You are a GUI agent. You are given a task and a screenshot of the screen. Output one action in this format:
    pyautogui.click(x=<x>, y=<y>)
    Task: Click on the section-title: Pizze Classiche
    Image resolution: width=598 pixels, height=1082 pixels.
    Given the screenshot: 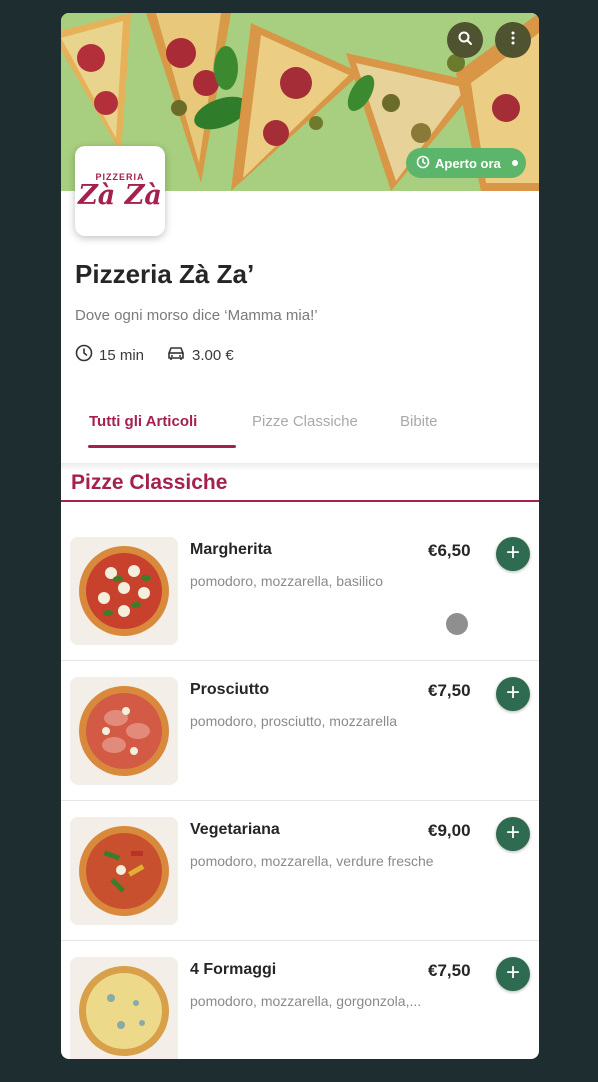 What is the action you would take?
    pyautogui.click(x=149, y=482)
    